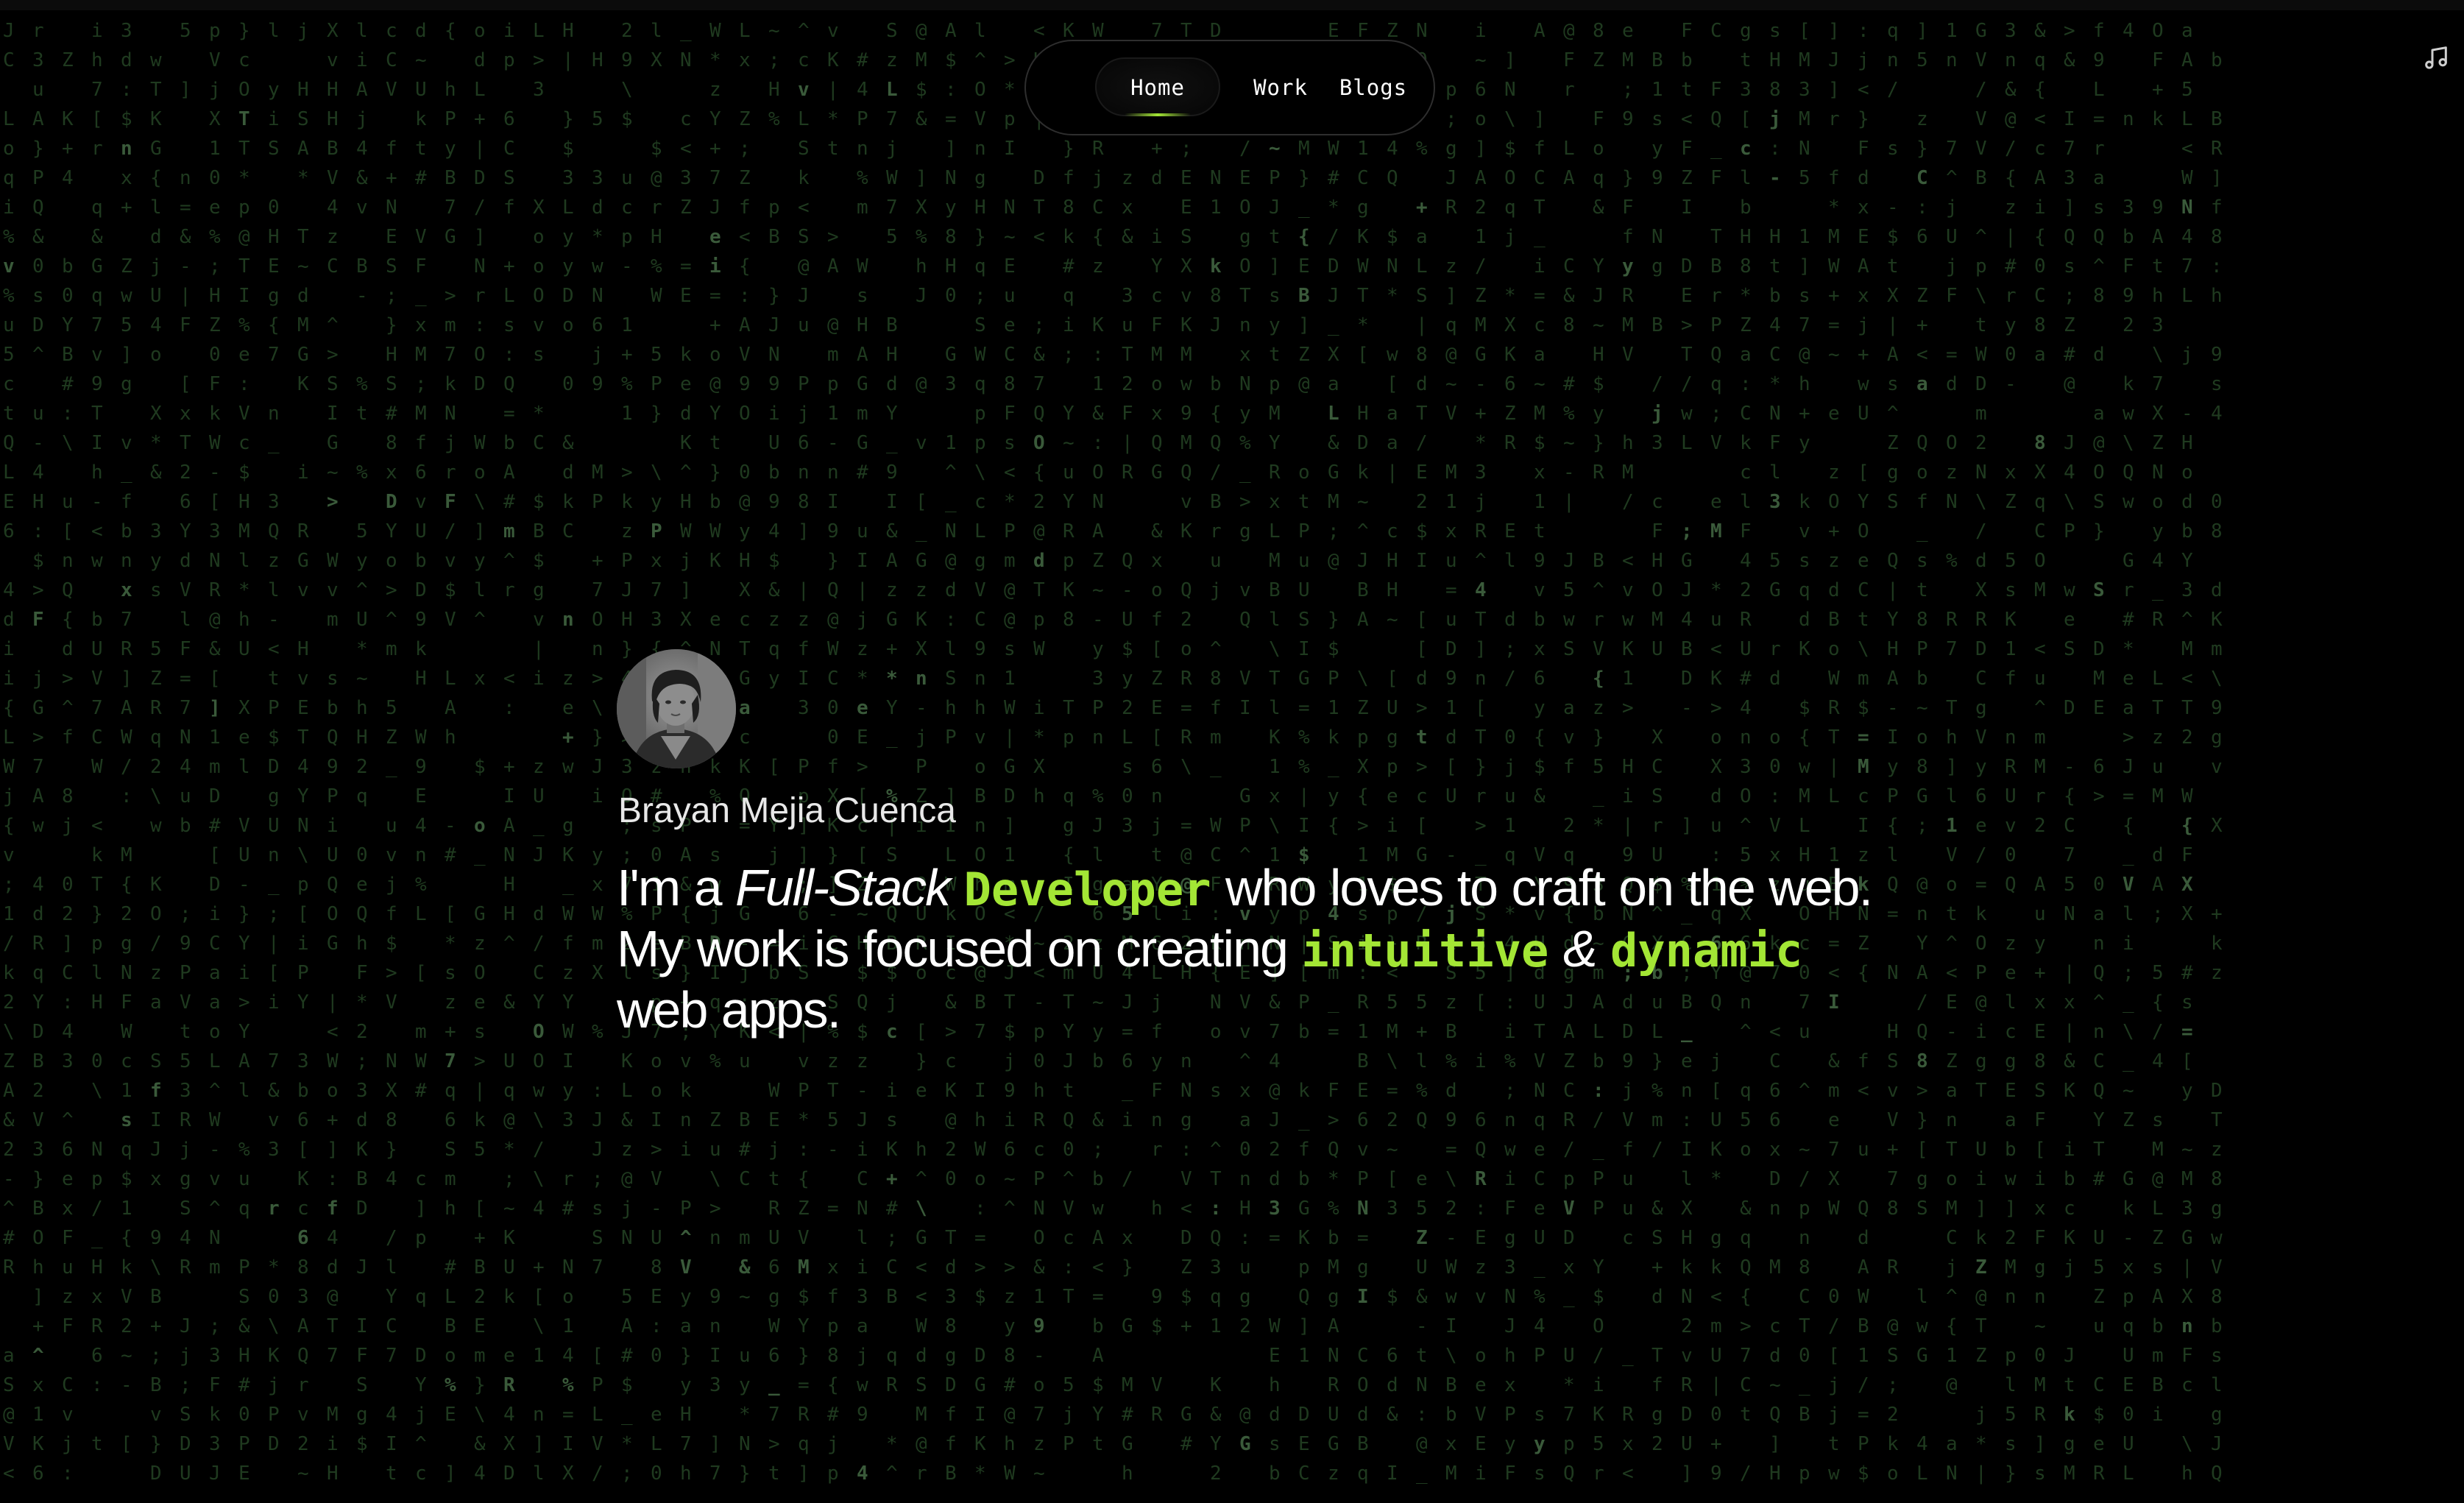  I want to click on matrix-char: P, so click(1863, 1444).